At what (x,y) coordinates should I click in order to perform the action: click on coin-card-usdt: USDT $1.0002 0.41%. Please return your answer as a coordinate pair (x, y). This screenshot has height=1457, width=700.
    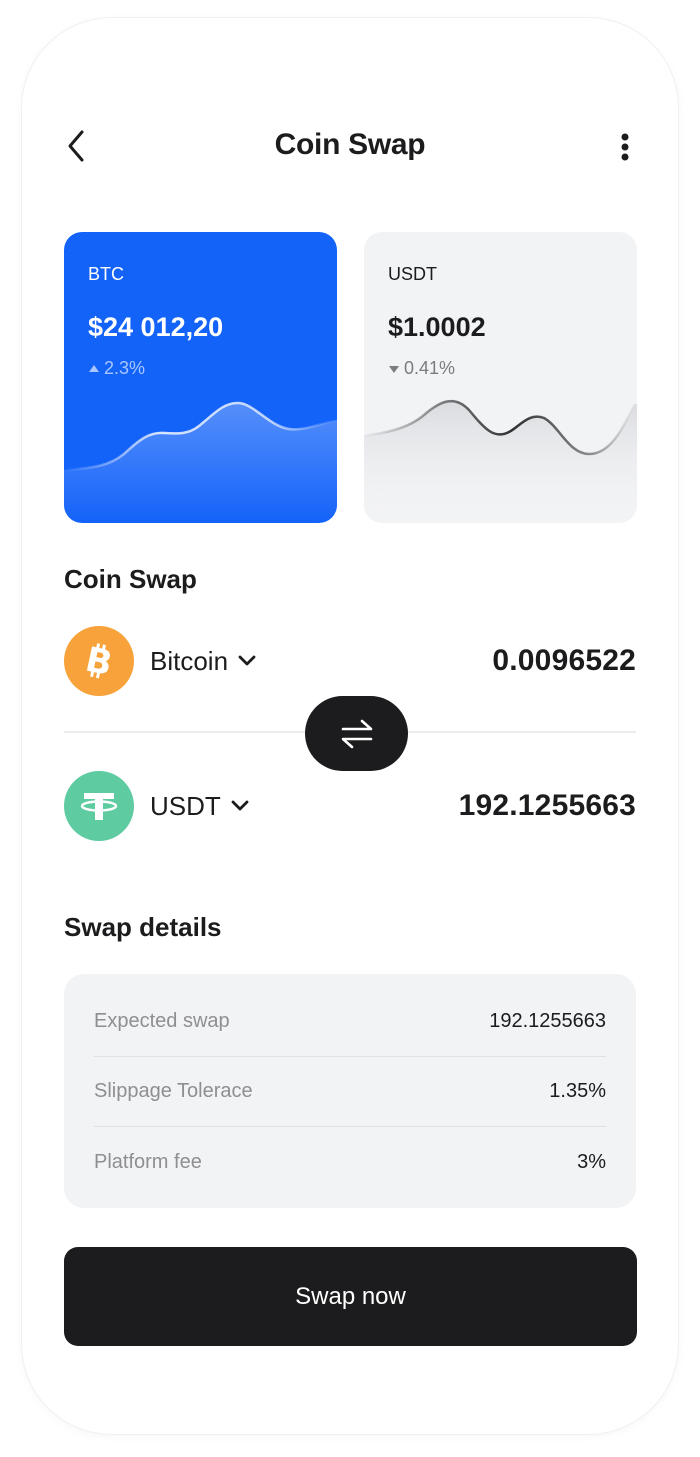
    Looking at the image, I should click on (500, 377).